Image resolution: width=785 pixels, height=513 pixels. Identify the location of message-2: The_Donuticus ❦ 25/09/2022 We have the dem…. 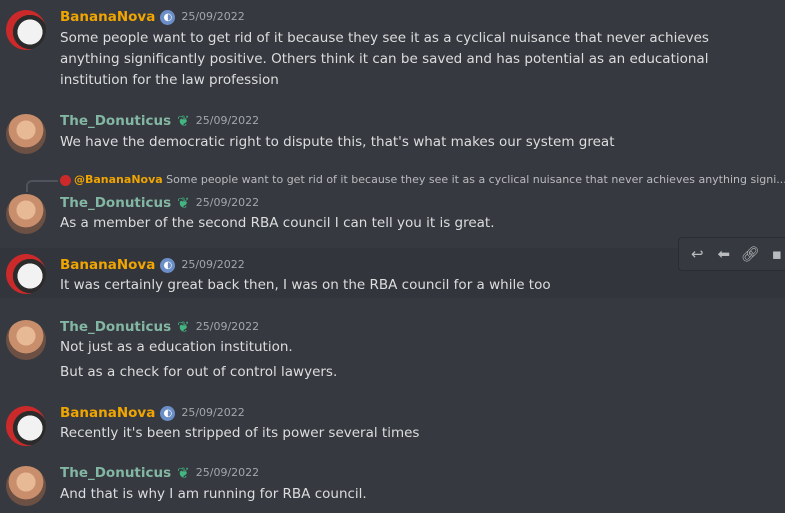
(392, 134).